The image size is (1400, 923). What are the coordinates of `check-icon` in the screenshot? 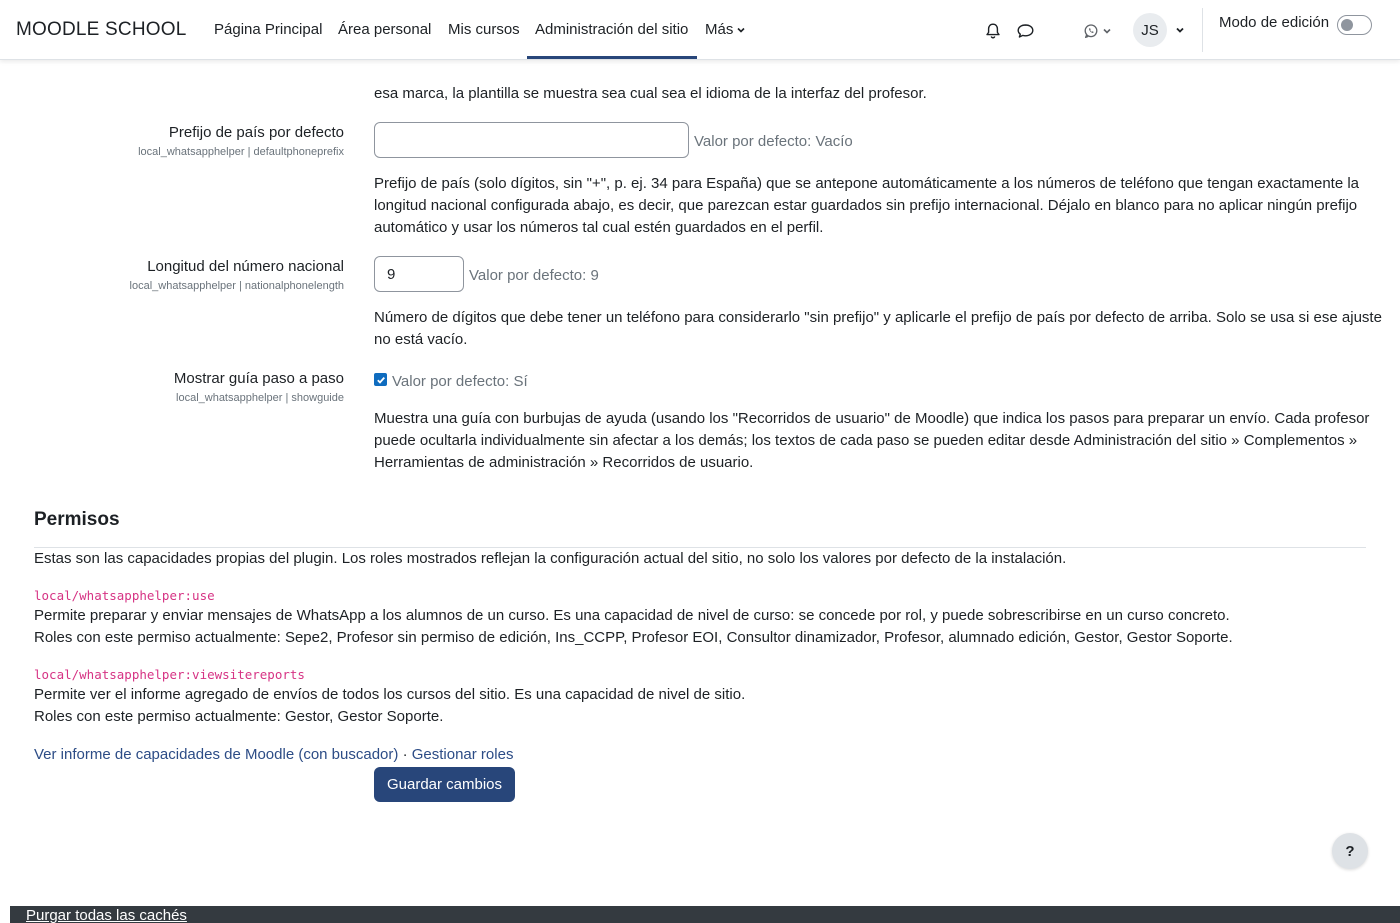 It's located at (380, 380).